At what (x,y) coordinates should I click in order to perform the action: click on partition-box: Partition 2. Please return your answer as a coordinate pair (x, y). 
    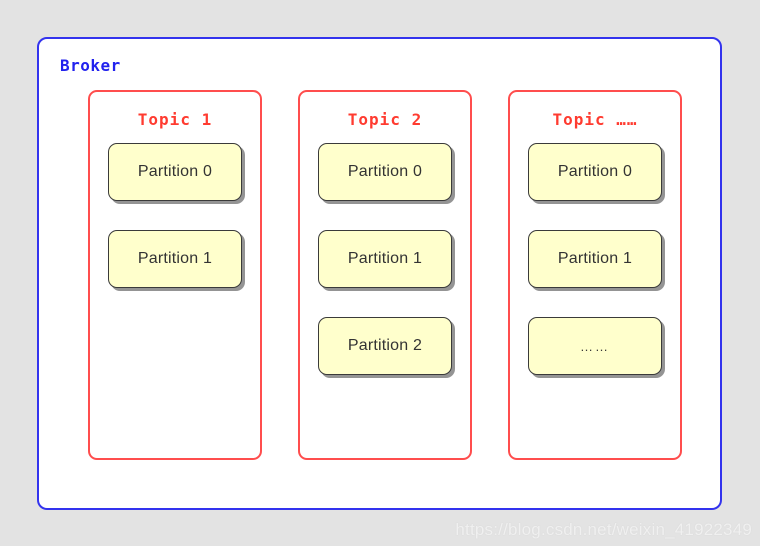
    Looking at the image, I should click on (385, 346).